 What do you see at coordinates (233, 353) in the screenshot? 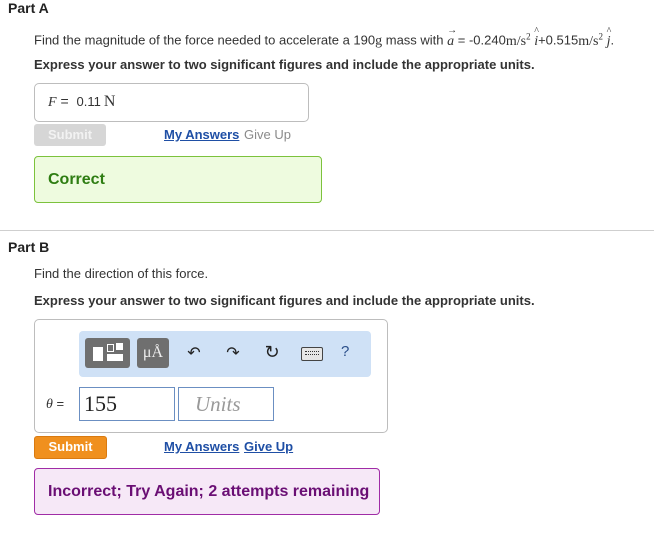
I see `redo-icon: ↷` at bounding box center [233, 353].